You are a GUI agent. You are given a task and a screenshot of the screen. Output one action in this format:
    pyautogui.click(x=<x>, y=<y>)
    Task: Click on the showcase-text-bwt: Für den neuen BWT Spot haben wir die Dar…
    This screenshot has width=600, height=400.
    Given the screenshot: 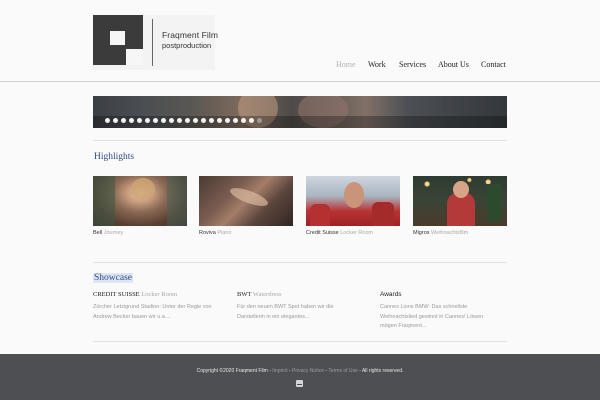 What is the action you would take?
    pyautogui.click(x=285, y=312)
    